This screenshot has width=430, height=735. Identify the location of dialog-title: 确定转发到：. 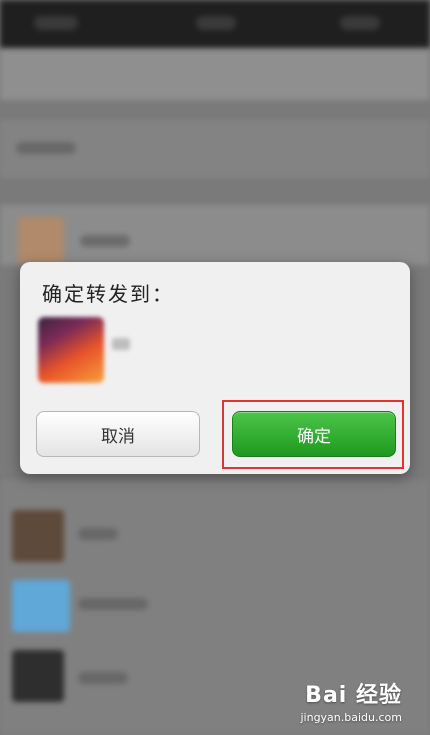
(108, 294).